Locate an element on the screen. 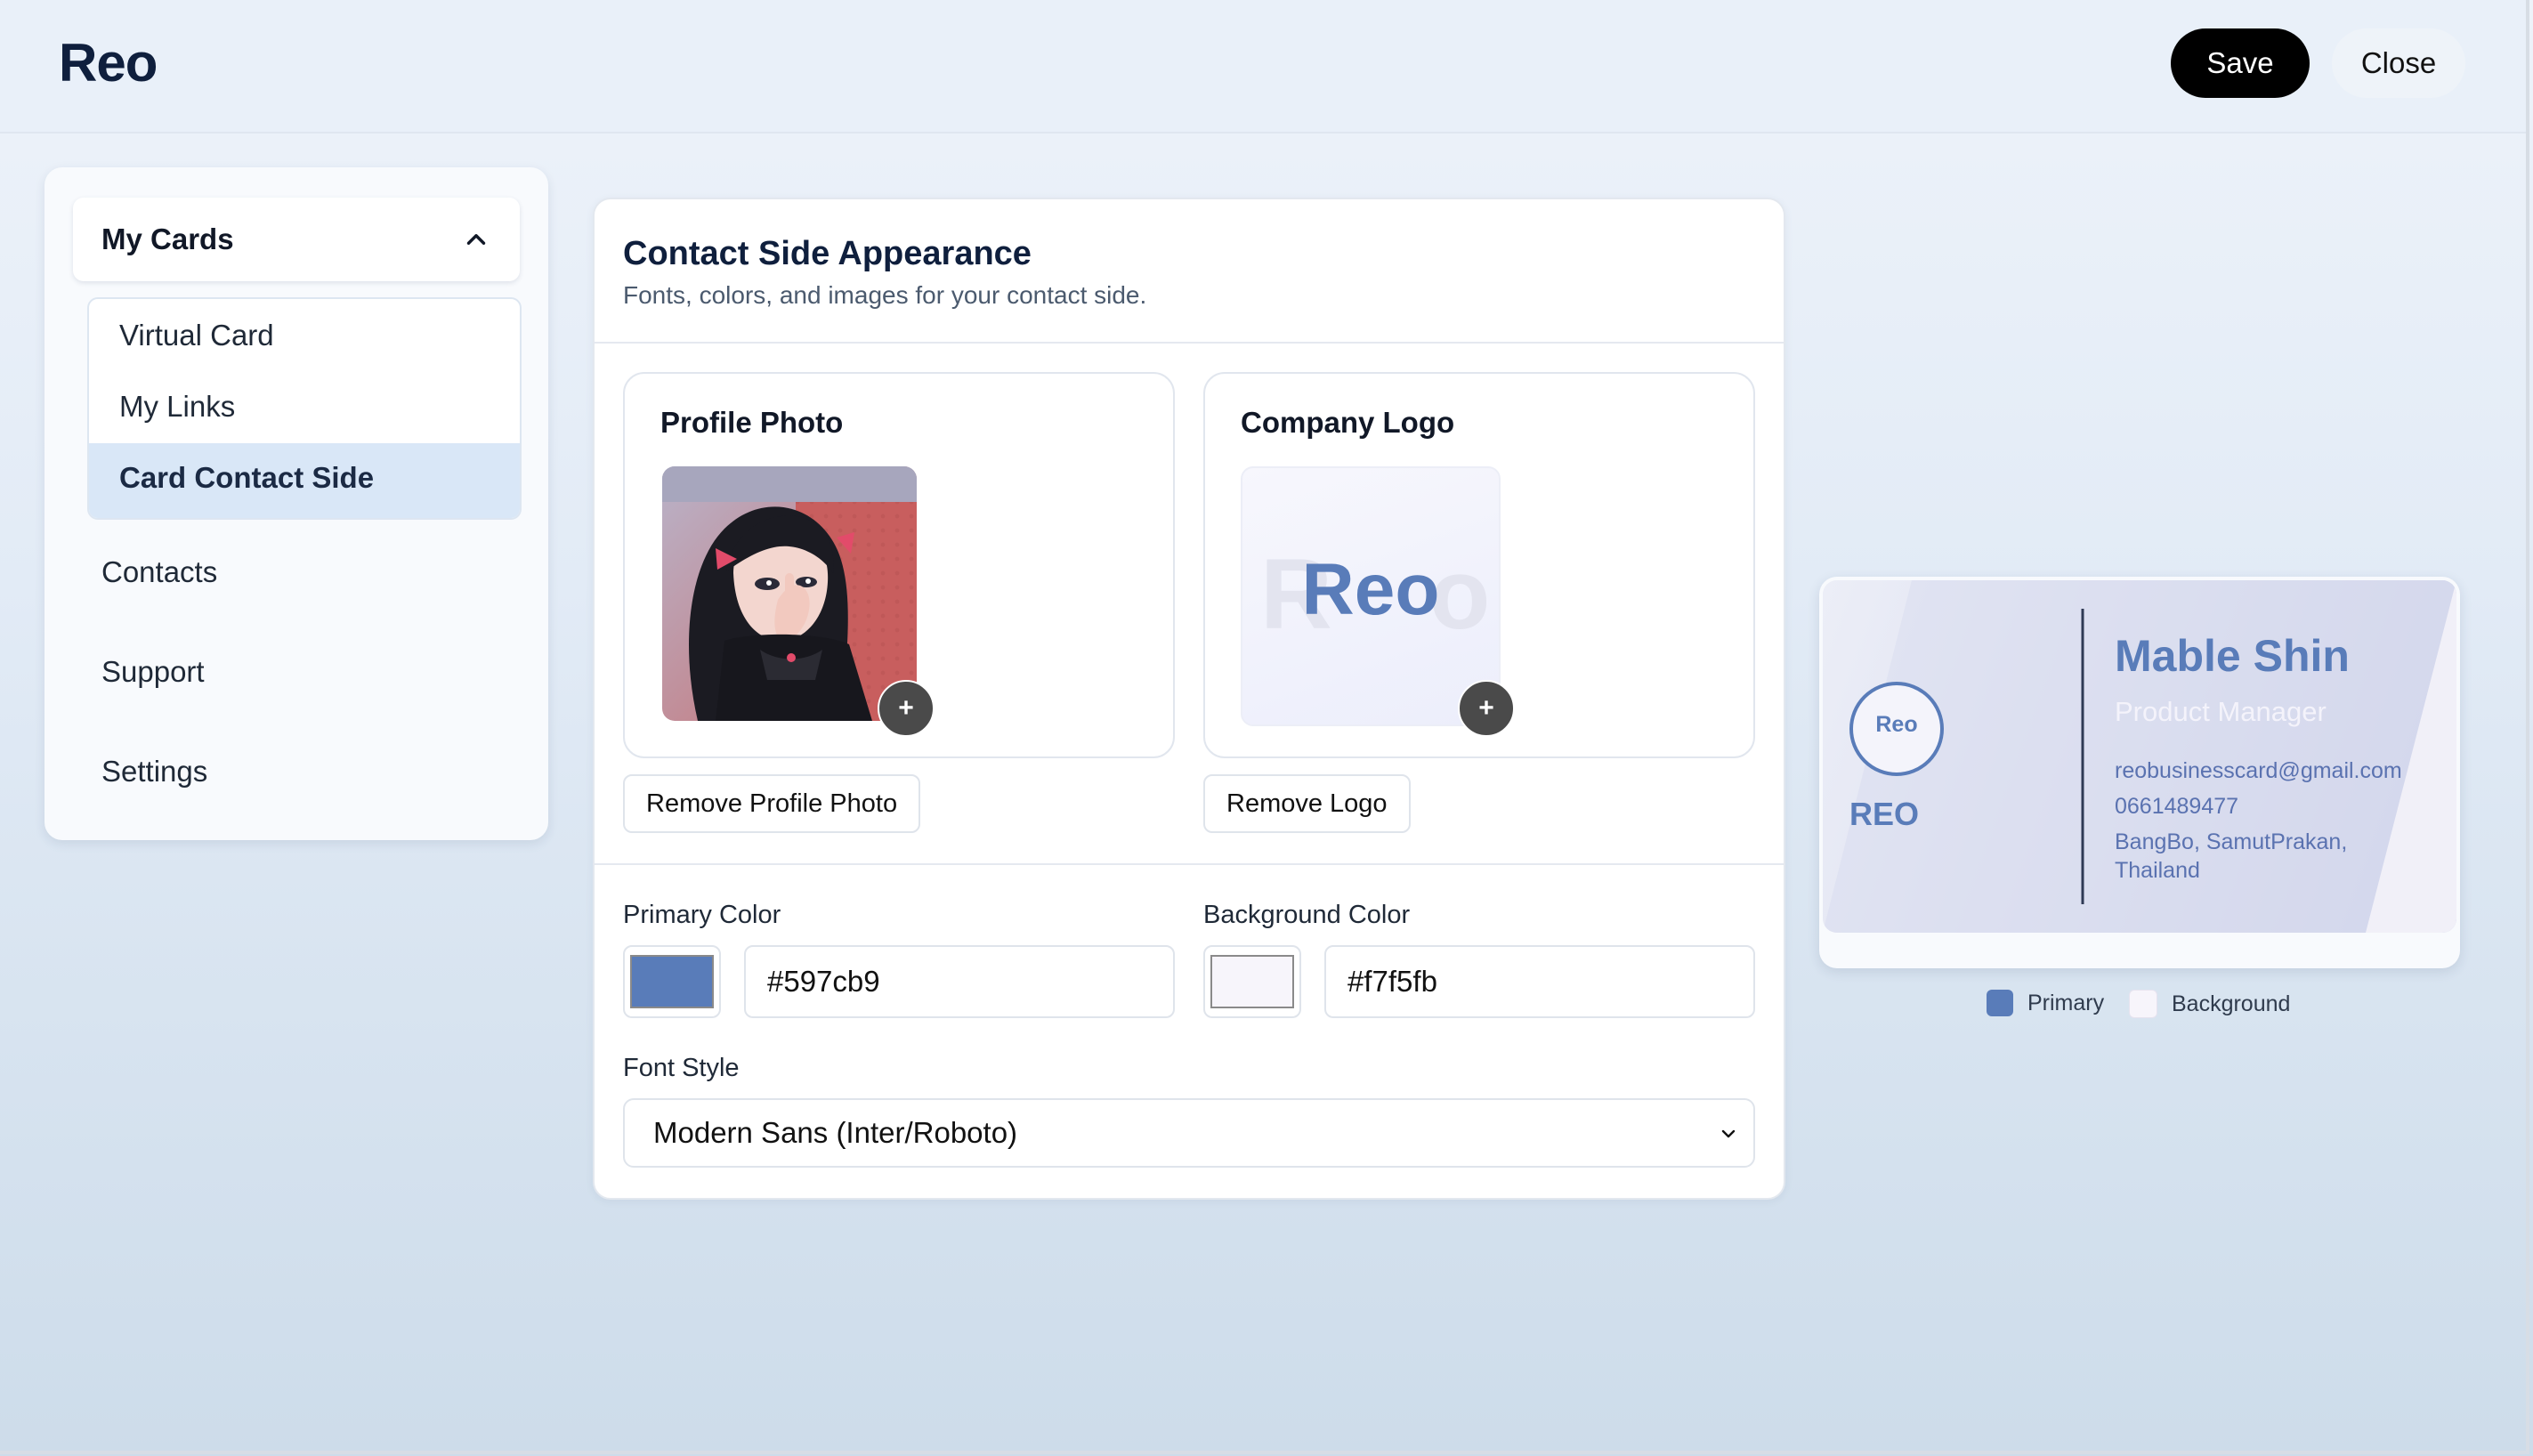  primary-color-fill is located at coordinates (672, 981).